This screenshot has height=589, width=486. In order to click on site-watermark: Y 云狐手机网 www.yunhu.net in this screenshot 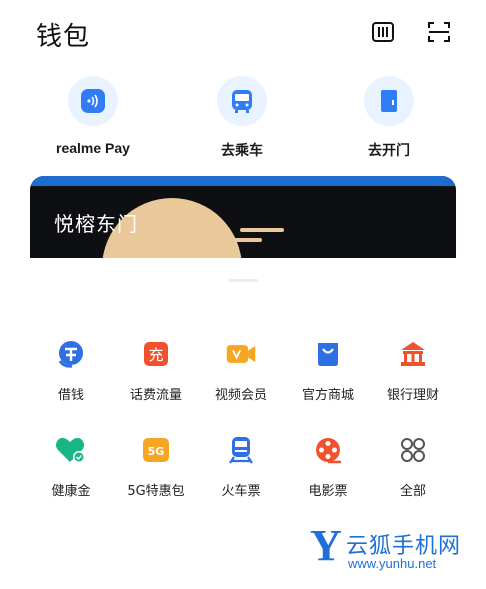, I will do `click(395, 552)`.